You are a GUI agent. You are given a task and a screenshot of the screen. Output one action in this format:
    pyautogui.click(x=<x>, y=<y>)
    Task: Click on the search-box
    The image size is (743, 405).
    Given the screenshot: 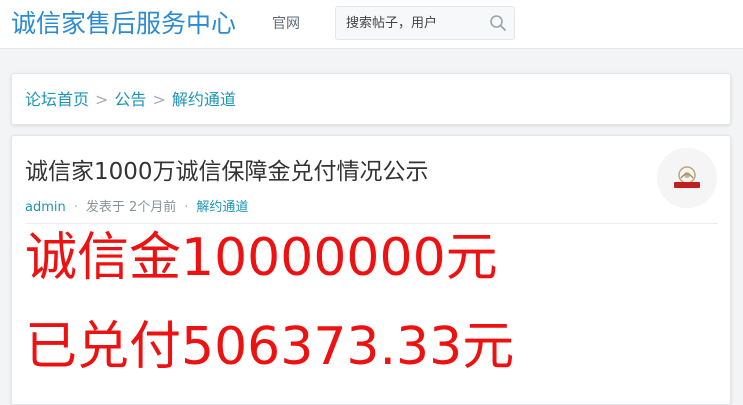 What is the action you would take?
    pyautogui.click(x=425, y=23)
    